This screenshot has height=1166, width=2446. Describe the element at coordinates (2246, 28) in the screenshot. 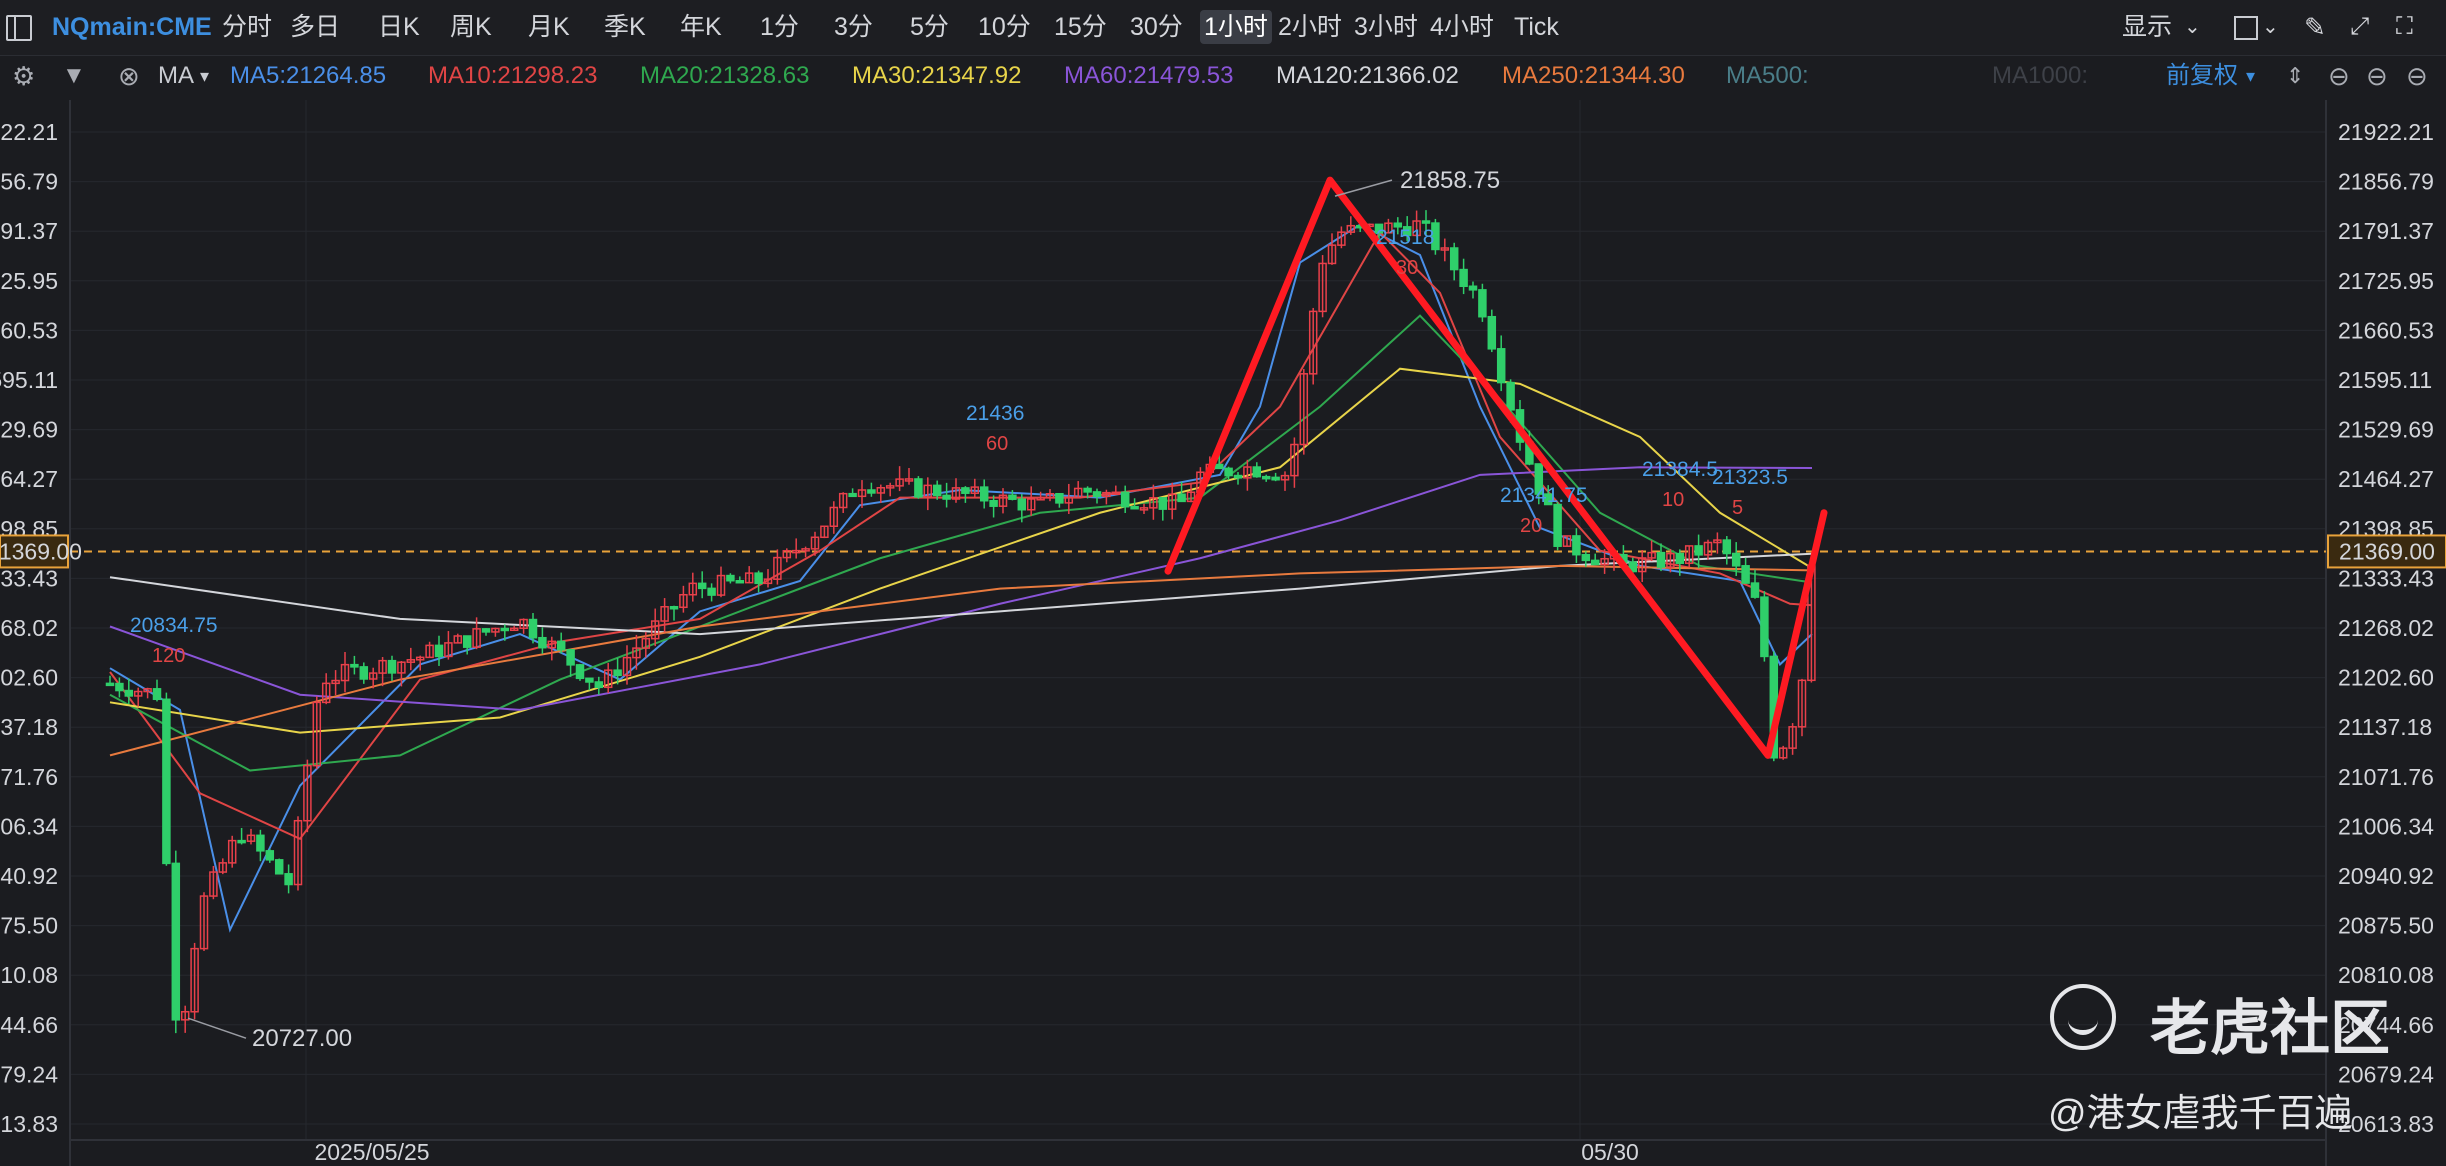

I see `checkbox-icon` at that location.